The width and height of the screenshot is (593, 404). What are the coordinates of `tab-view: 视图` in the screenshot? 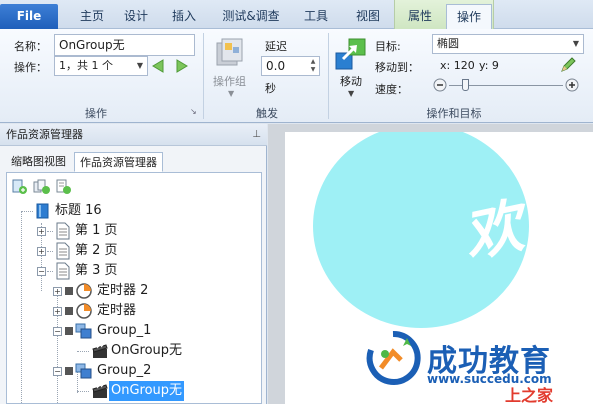 It's located at (368, 16).